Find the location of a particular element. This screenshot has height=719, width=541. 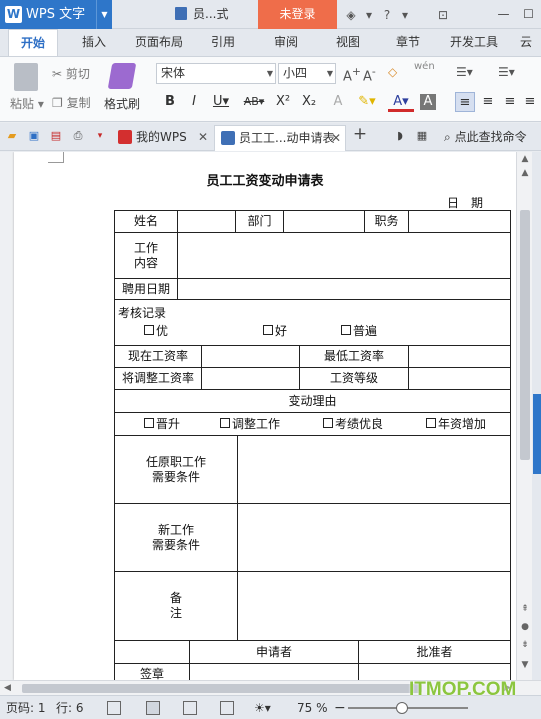

min-wage-label: 最低工资率 is located at coordinates (354, 356).